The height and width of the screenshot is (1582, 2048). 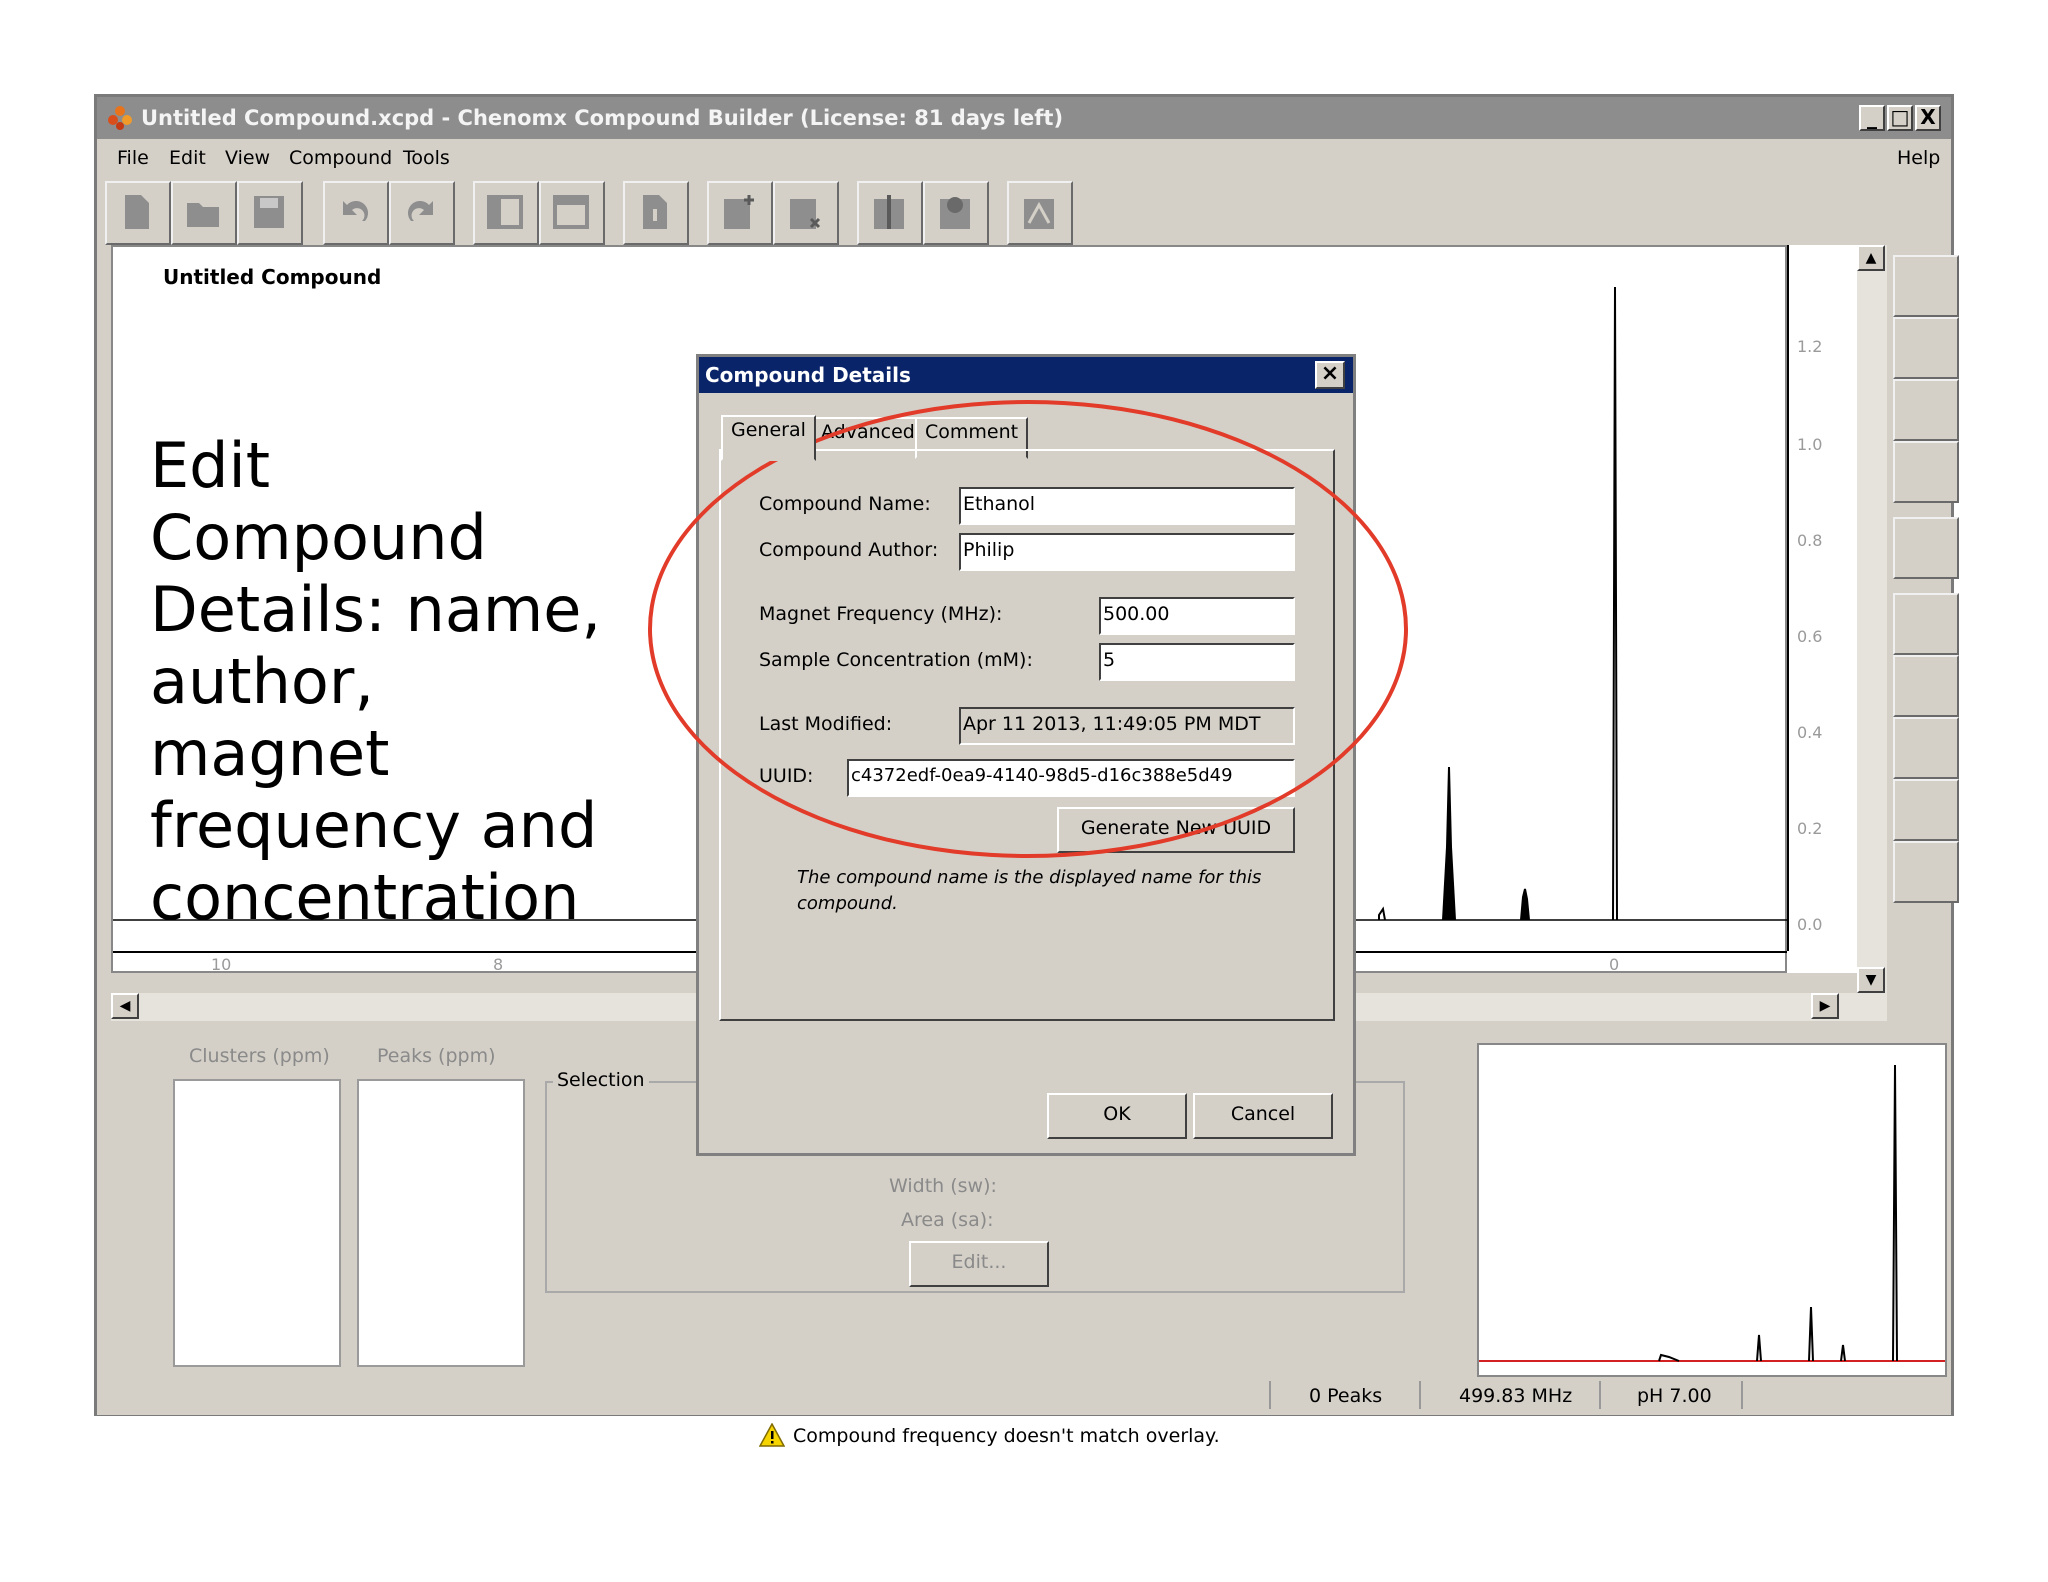 What do you see at coordinates (1926, 748) in the screenshot?
I see `decrease-height-icon` at bounding box center [1926, 748].